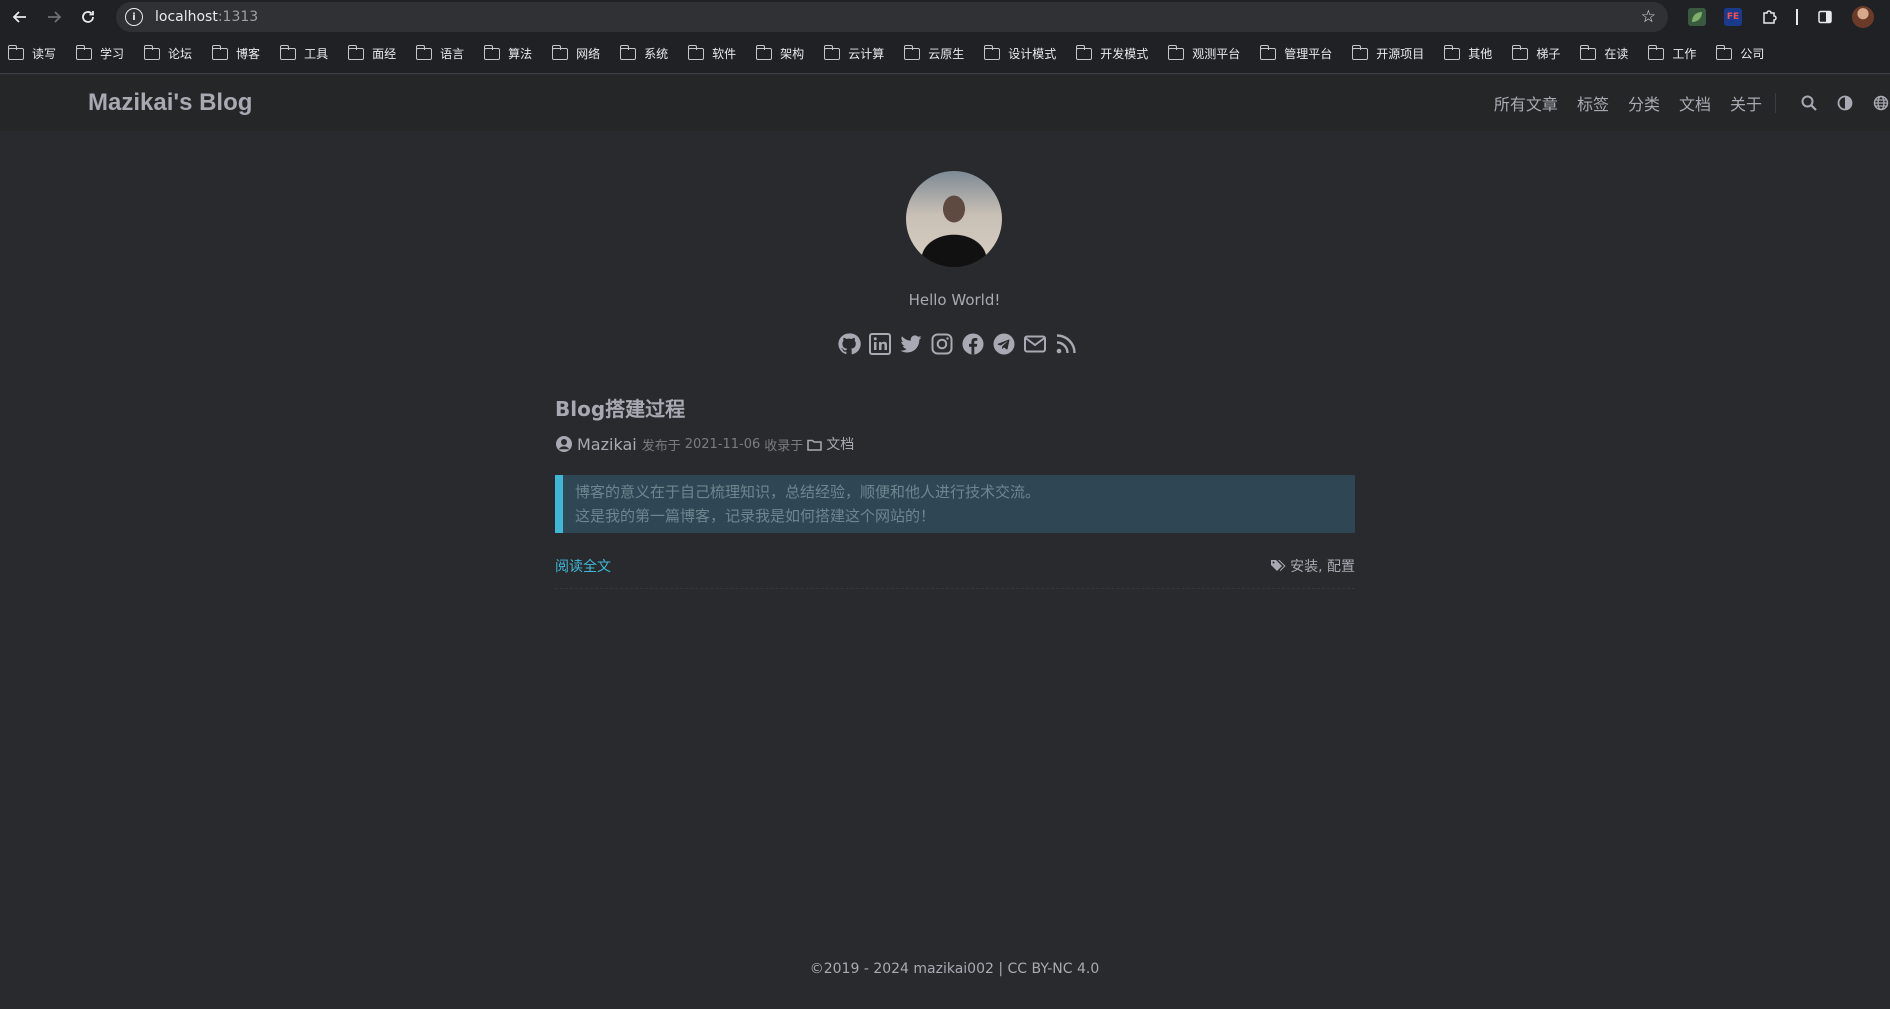 This screenshot has height=1009, width=1890. What do you see at coordinates (1644, 103) in the screenshot?
I see `menu-item-categories: 分类` at bounding box center [1644, 103].